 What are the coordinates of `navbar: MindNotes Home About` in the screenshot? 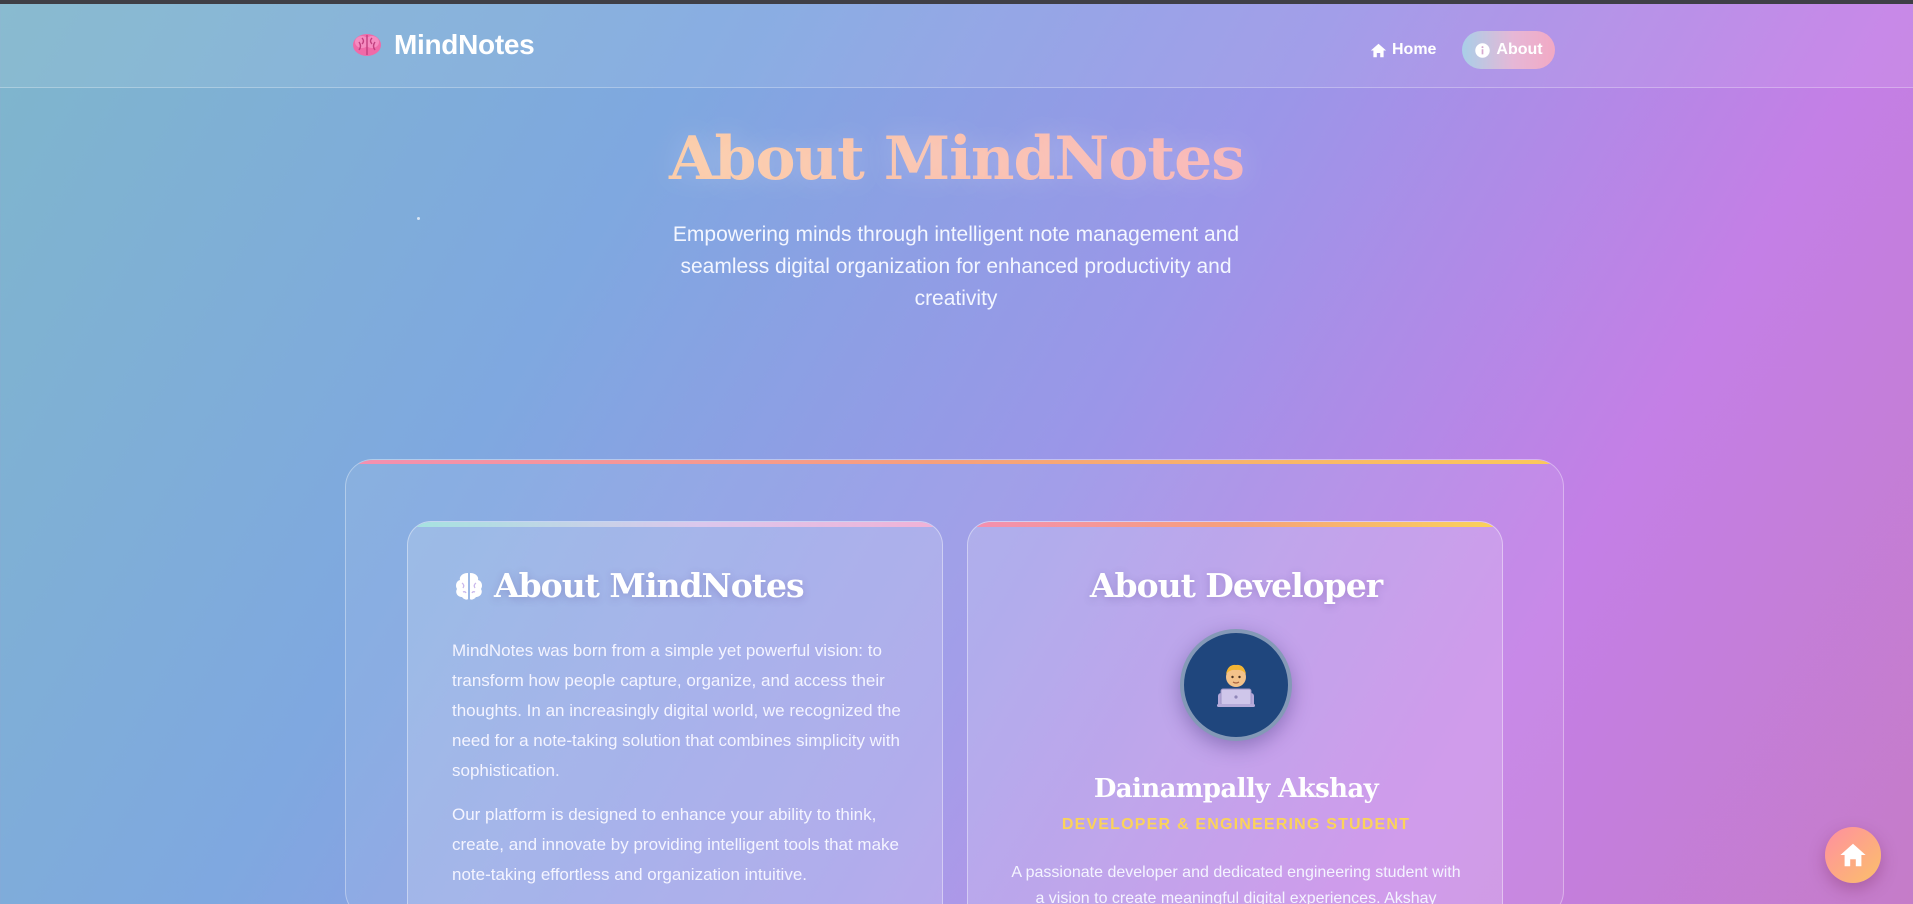 It's located at (956, 46).